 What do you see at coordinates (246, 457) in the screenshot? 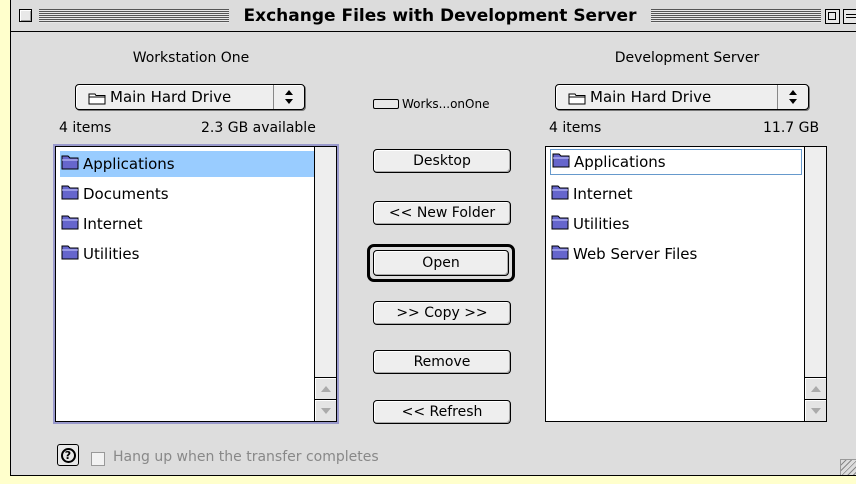
I see `hang-up-label: Hang up when the transfer completes` at bounding box center [246, 457].